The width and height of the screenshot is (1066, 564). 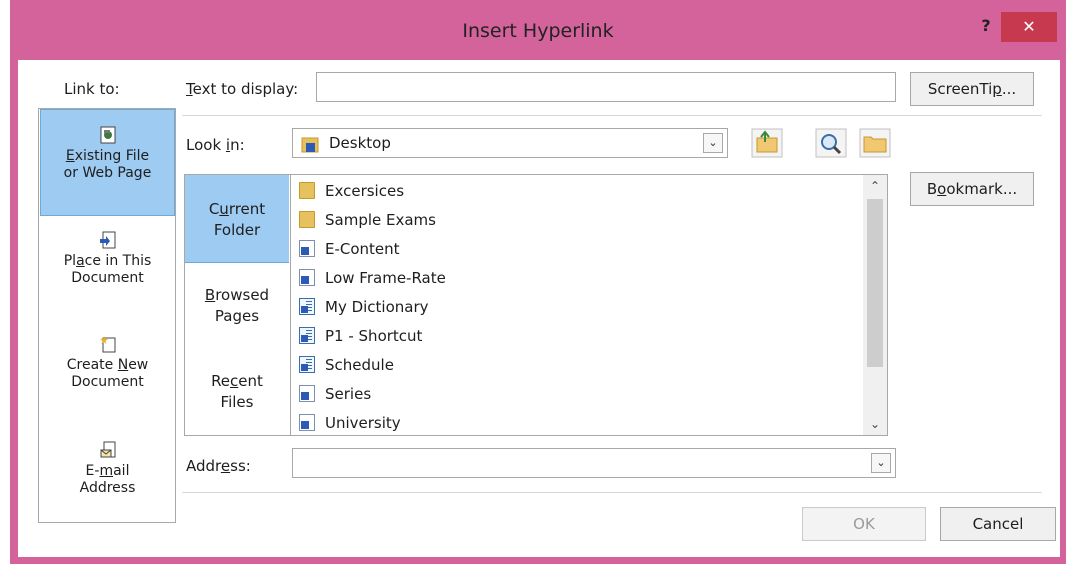 I want to click on link-to-existing-file: Existing File or Web Page, so click(x=107, y=162).